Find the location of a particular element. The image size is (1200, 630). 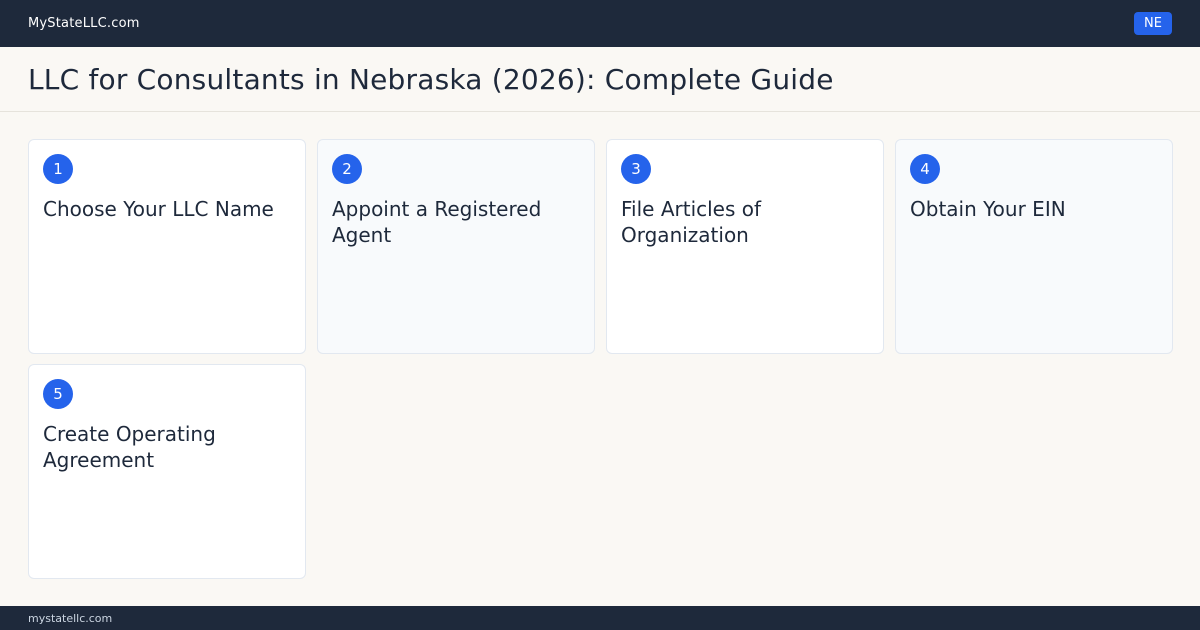

step-card-5: 5 Create Operating Agreement is located at coordinates (167, 471).